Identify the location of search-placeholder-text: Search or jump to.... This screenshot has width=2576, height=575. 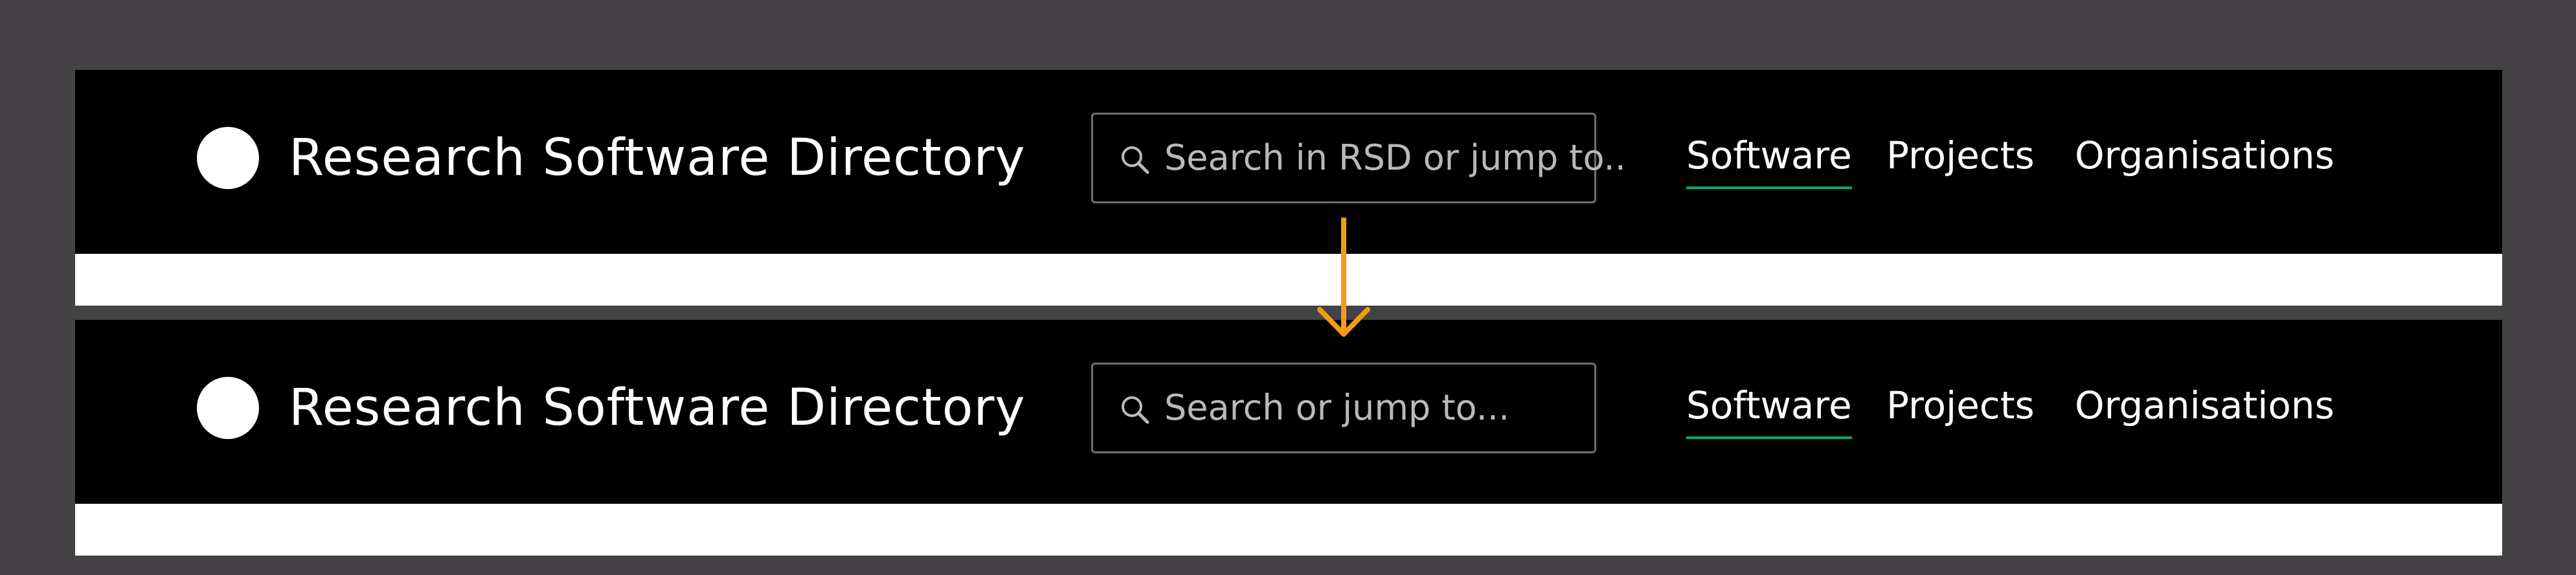
(1337, 407).